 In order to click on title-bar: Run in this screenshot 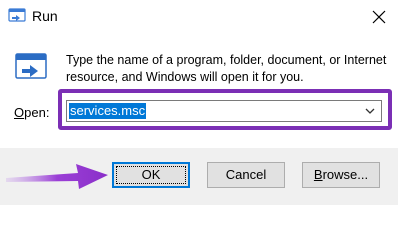, I will do `click(199, 17)`.